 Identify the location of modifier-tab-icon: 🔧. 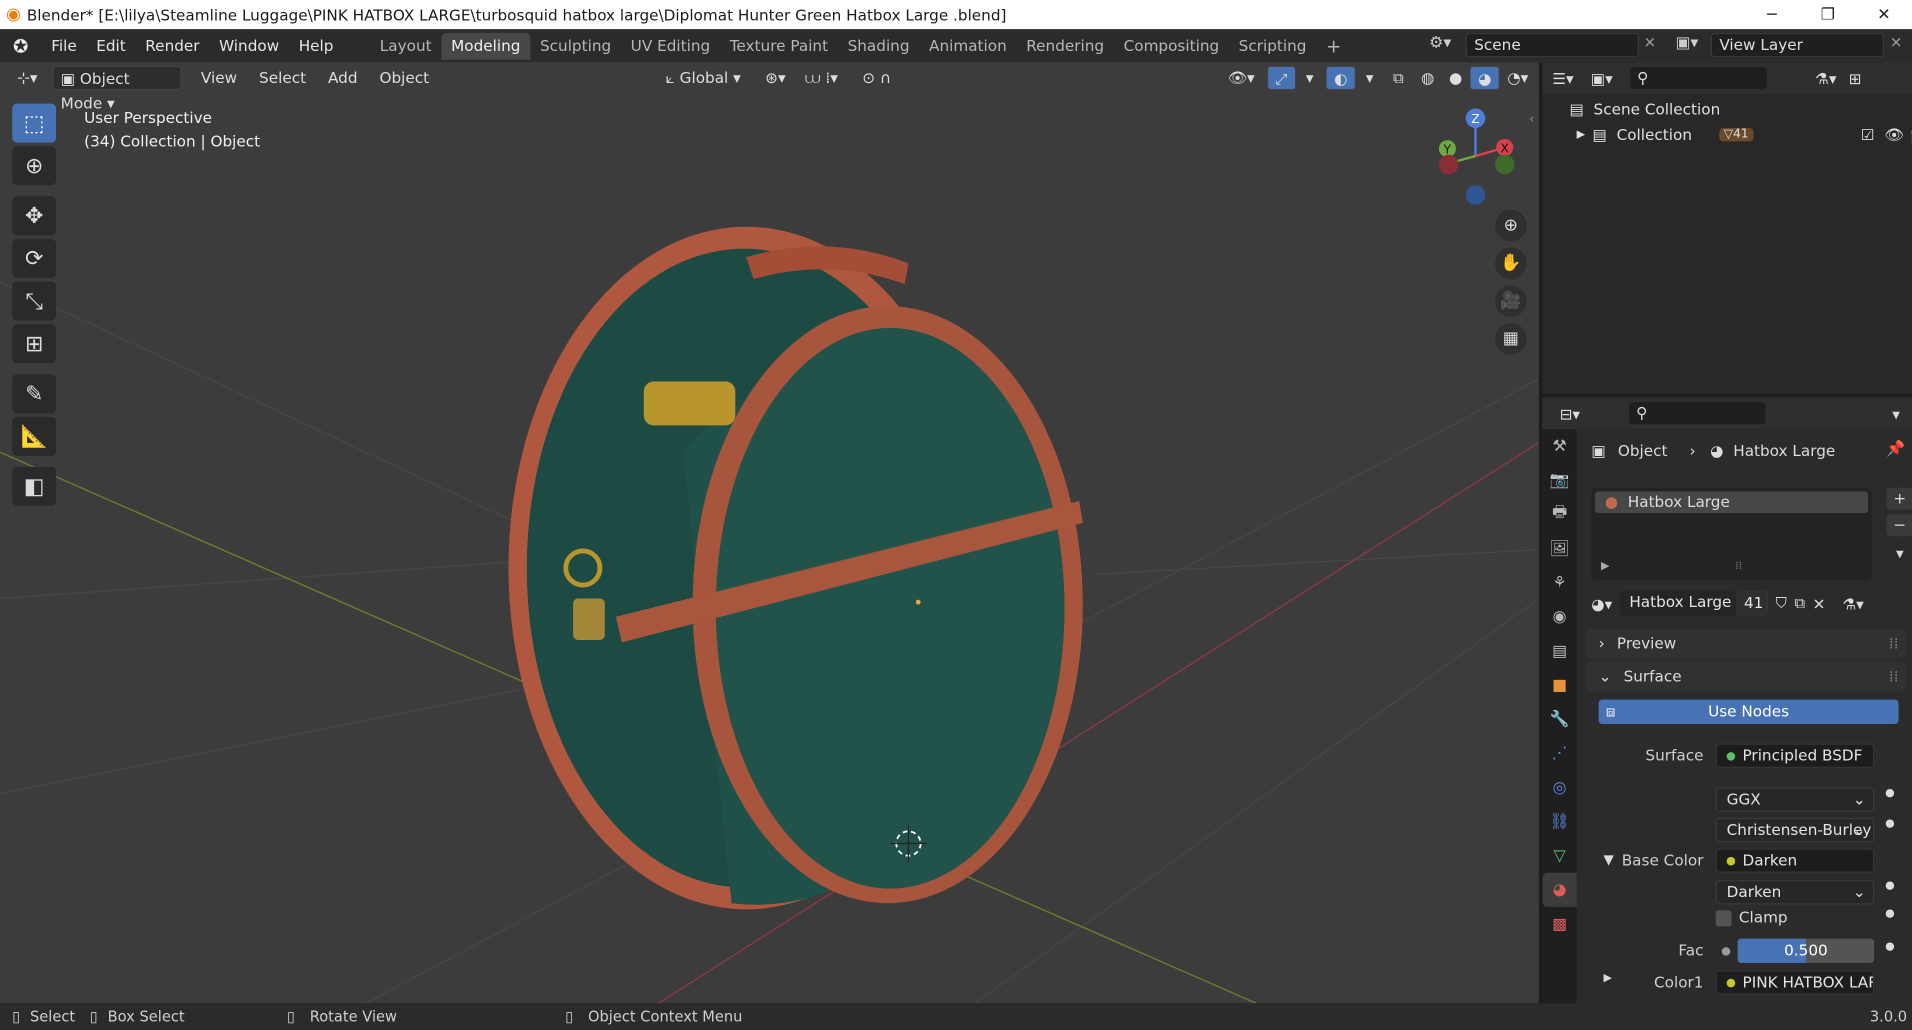
(1560, 719).